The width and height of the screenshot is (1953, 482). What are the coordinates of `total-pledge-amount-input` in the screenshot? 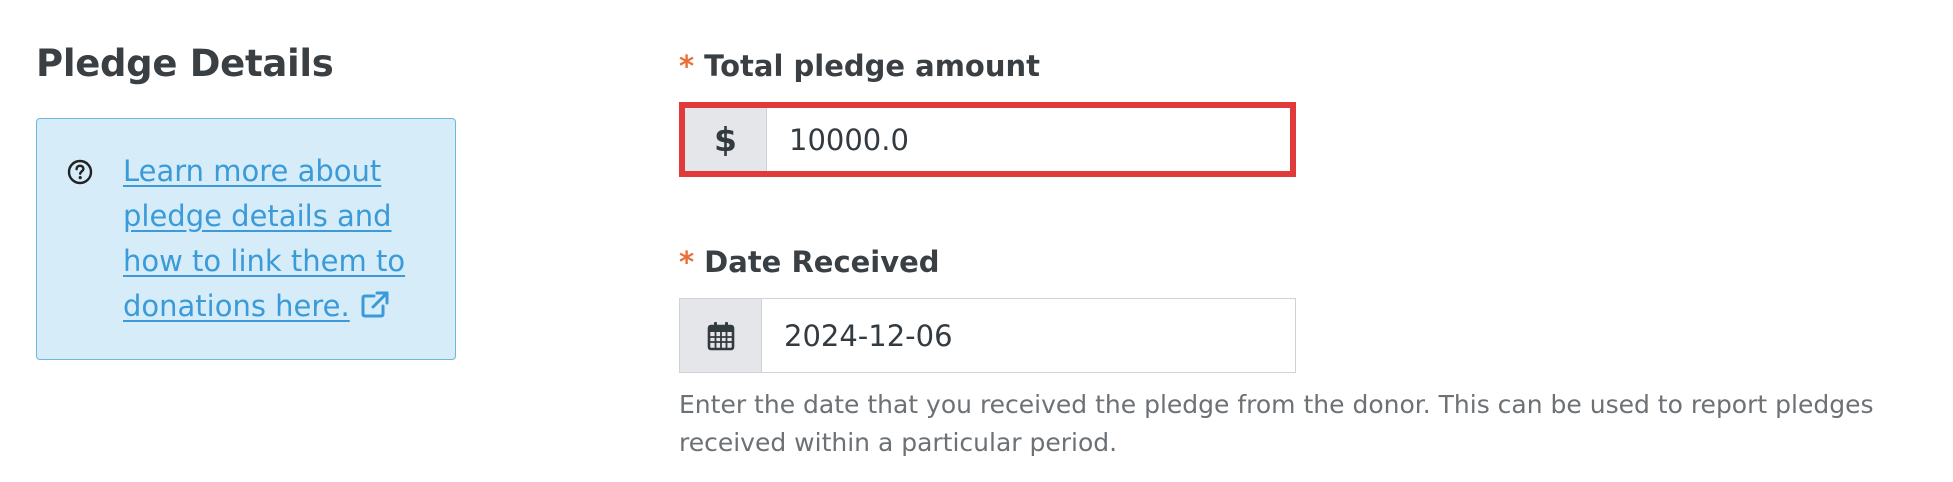 It's located at (1028, 139).